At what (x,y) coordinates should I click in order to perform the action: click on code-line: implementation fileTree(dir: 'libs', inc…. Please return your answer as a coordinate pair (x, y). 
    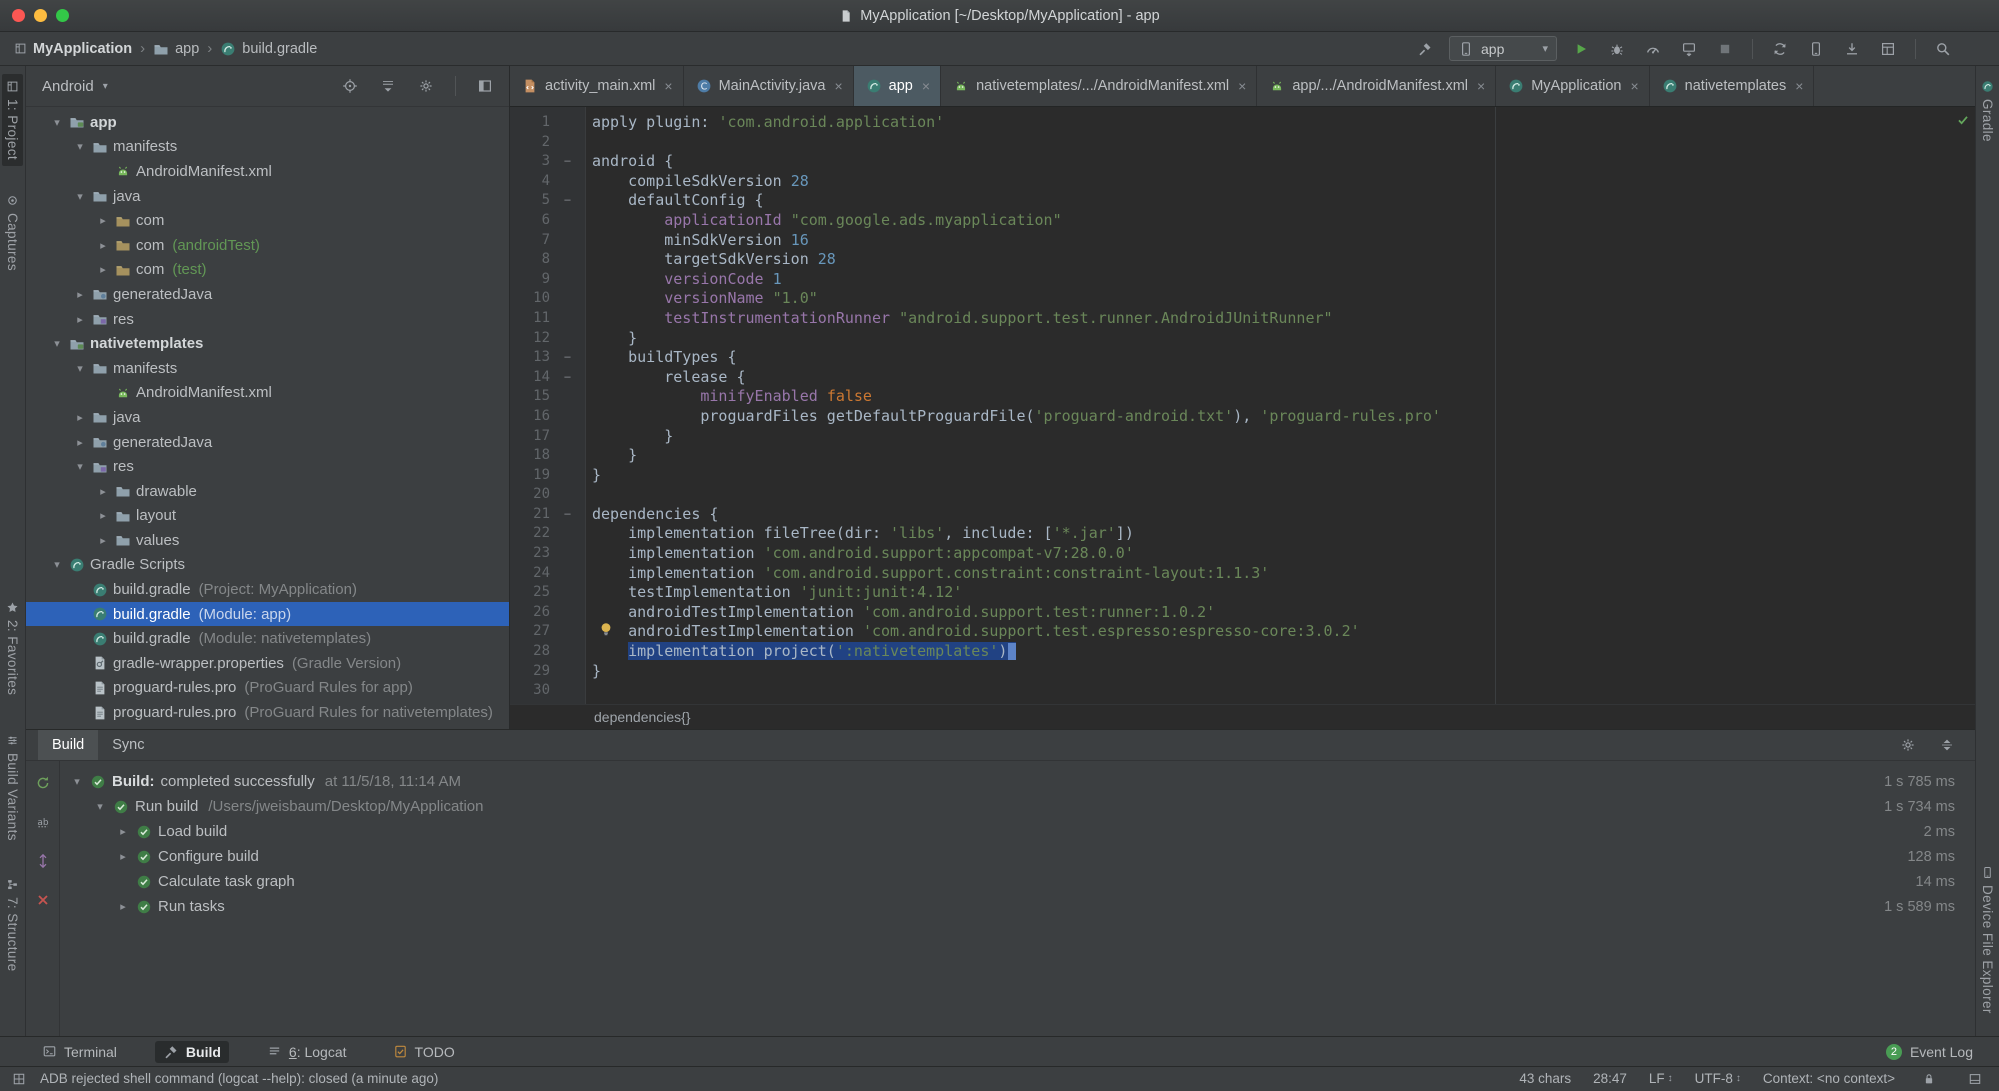
    Looking at the image, I should click on (1283, 534).